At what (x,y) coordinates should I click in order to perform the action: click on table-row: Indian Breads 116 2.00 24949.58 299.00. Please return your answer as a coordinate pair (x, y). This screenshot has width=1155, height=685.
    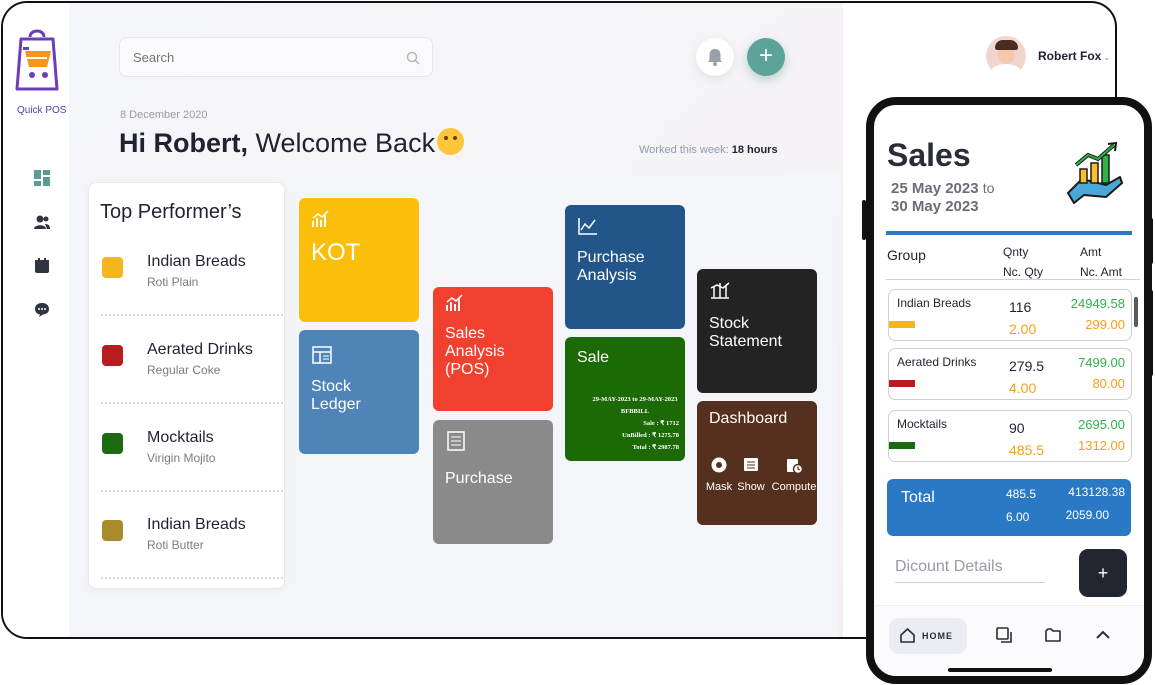
    Looking at the image, I should click on (1010, 315).